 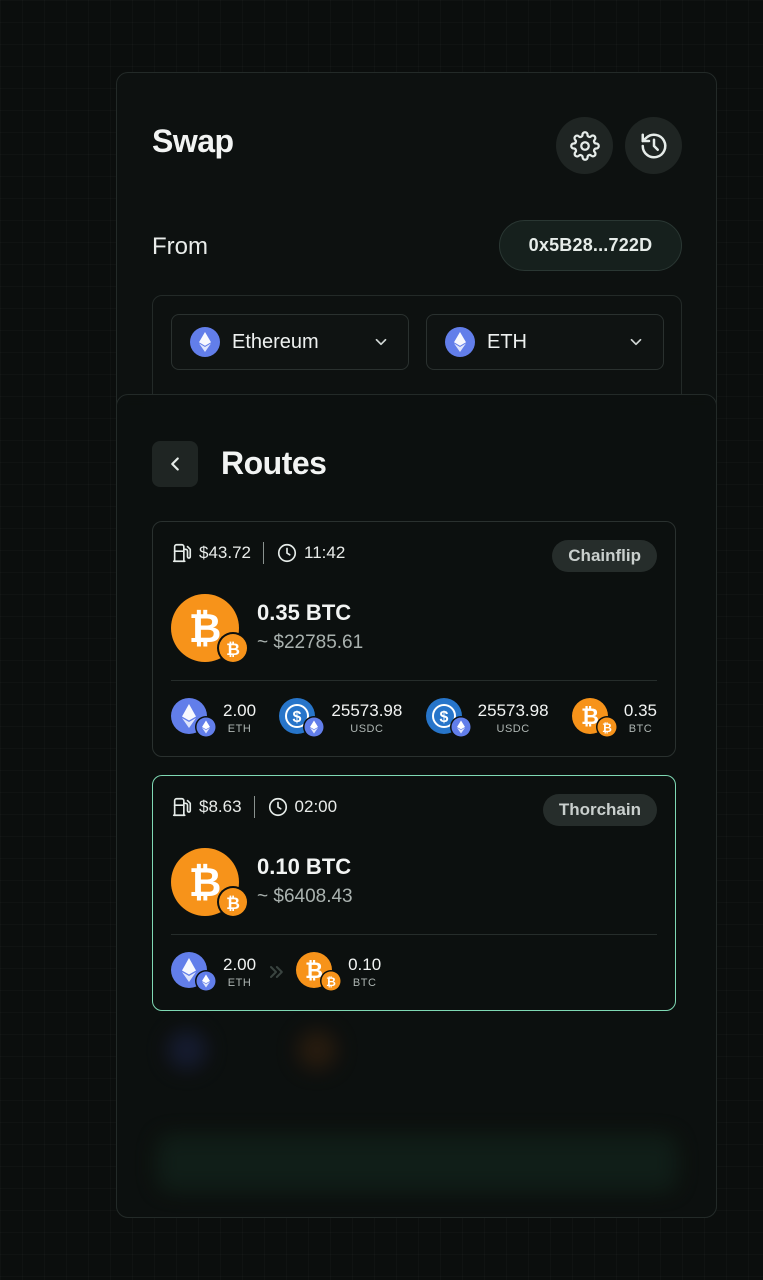 I want to click on output-amount: 0.35 BTC, so click(x=304, y=612).